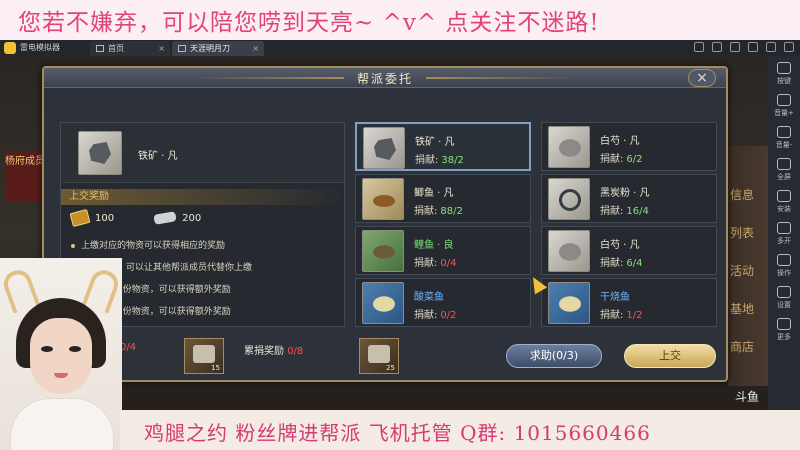 Image resolution: width=800 pixels, height=450 pixels. Describe the element at coordinates (784, 75) in the screenshot. I see `toolbar-keyboard: 按键` at that location.